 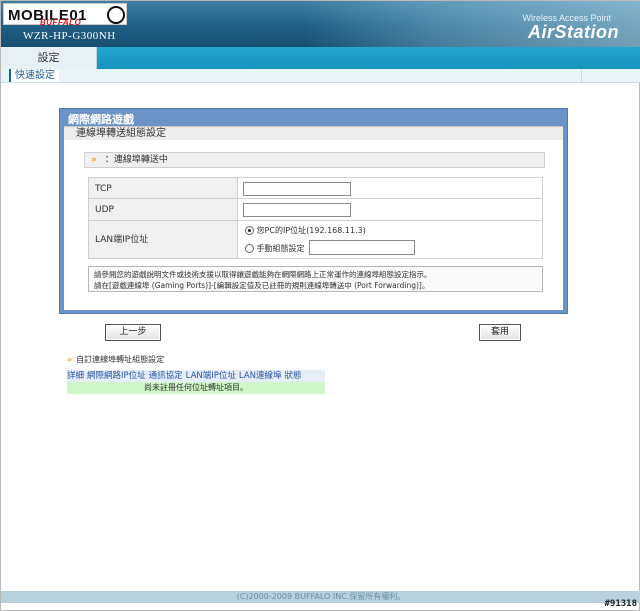 I want to click on custom-forward-title: » 自訂連線埠轉址組態設定, so click(x=115, y=359).